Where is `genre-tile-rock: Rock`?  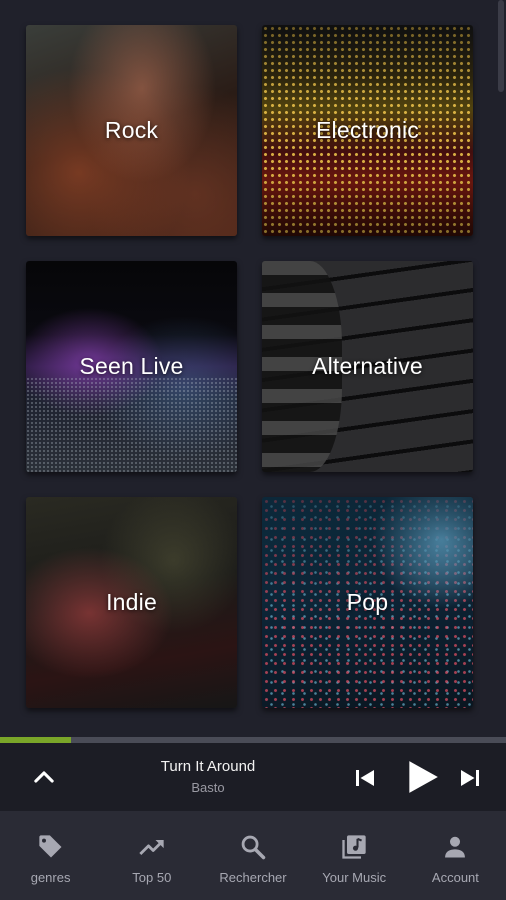
genre-tile-rock: Rock is located at coordinates (131, 130).